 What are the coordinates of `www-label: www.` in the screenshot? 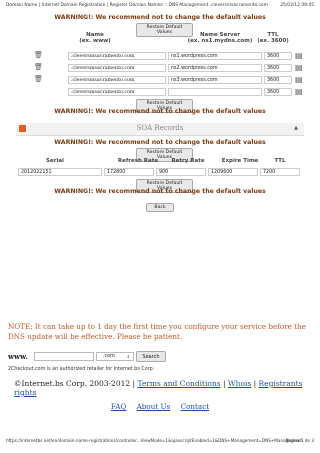 It's located at (18, 356).